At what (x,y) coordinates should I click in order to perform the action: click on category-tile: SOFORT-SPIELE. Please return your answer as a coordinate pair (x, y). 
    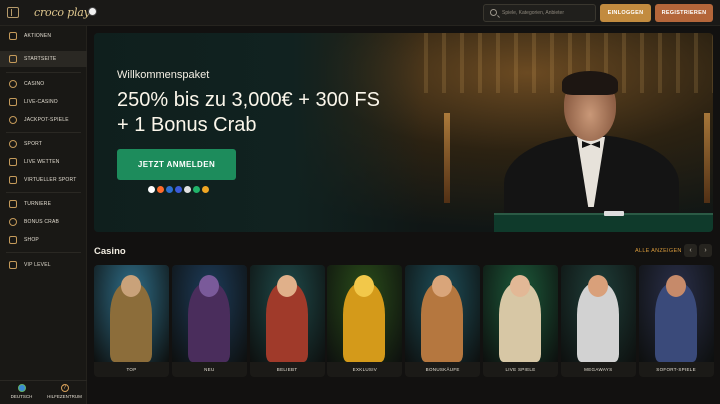
    Looking at the image, I should click on (676, 321).